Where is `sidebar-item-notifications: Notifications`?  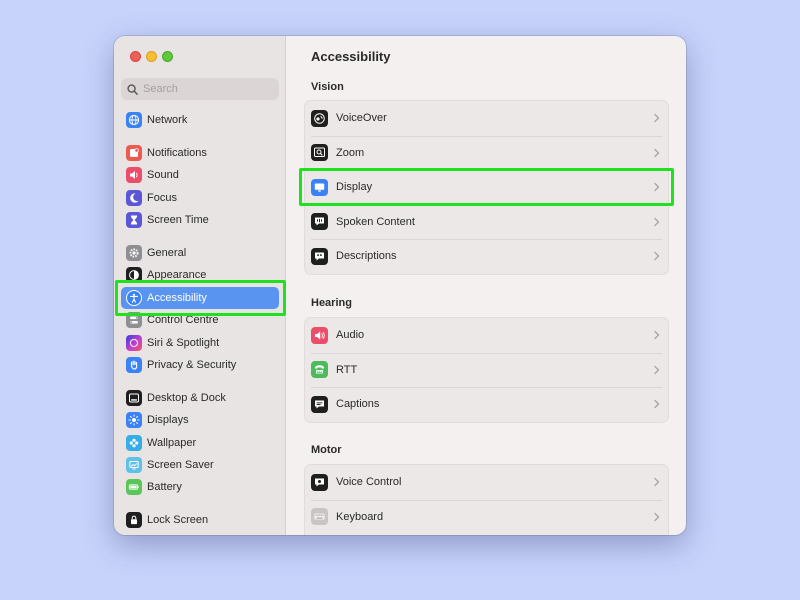 sidebar-item-notifications: Notifications is located at coordinates (200, 153).